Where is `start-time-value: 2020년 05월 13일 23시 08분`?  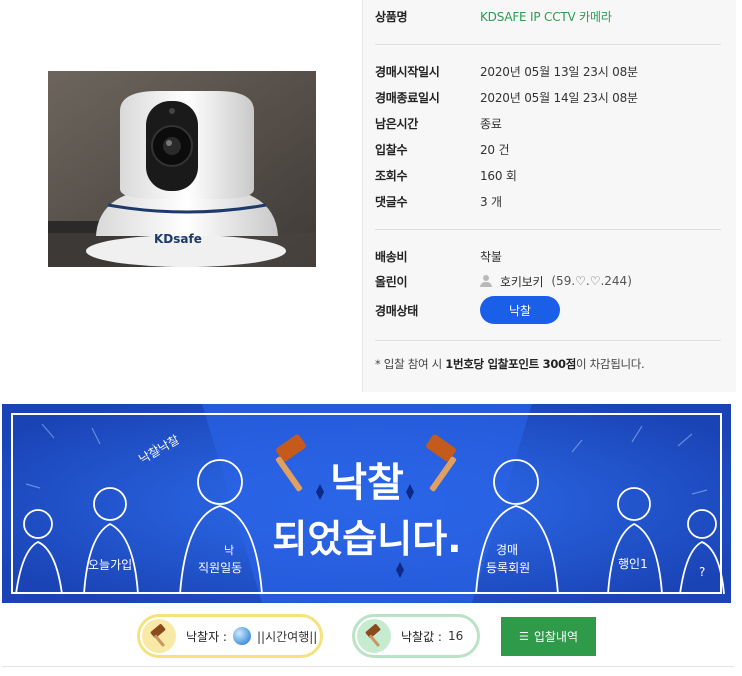 start-time-value: 2020년 05월 13일 23시 08분 is located at coordinates (559, 71).